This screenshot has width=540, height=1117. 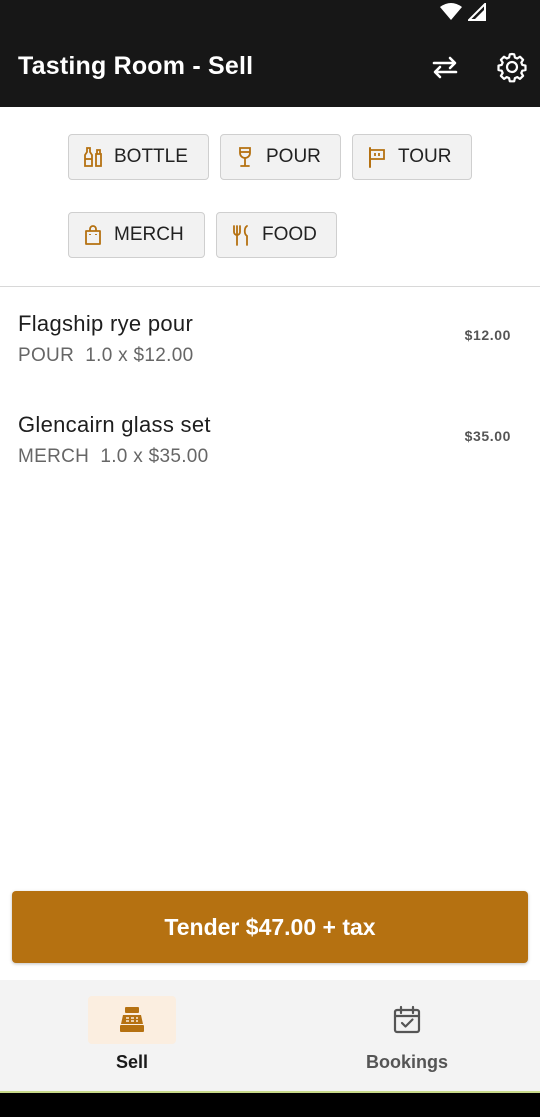 I want to click on category-label: FOOD, so click(x=289, y=234).